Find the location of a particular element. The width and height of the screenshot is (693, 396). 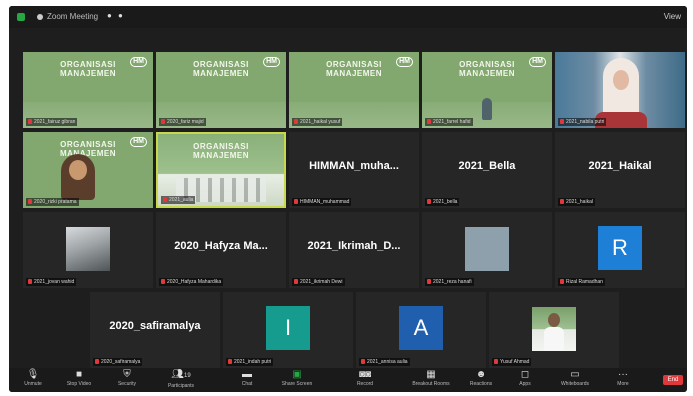

avatar: R is located at coordinates (620, 248).